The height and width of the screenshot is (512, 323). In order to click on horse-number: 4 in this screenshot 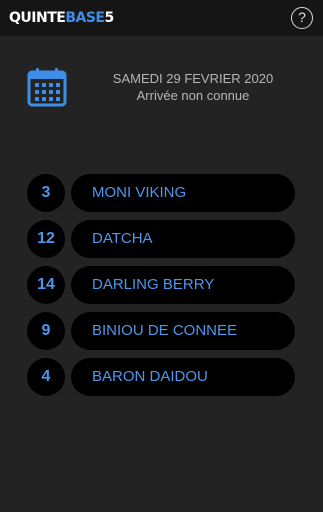, I will do `click(46, 377)`.